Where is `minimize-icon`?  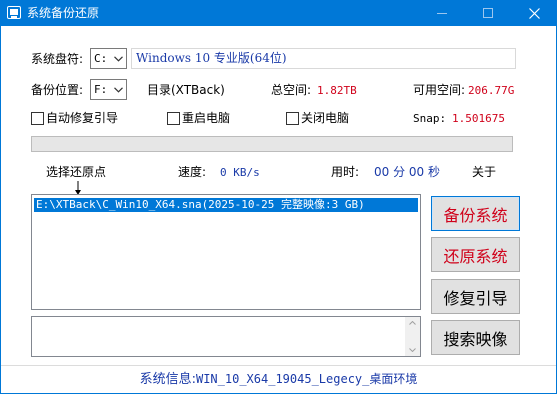 minimize-icon is located at coordinates (442, 13).